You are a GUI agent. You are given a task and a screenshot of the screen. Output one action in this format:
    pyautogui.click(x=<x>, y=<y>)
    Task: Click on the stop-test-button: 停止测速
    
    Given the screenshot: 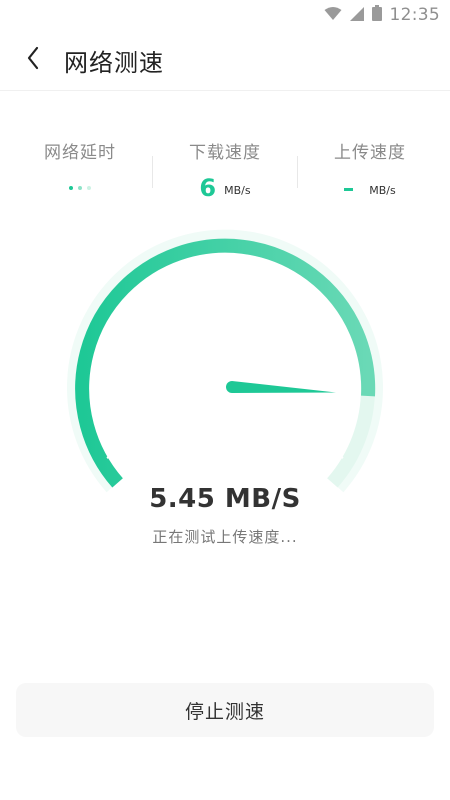 What is the action you would take?
    pyautogui.click(x=225, y=710)
    